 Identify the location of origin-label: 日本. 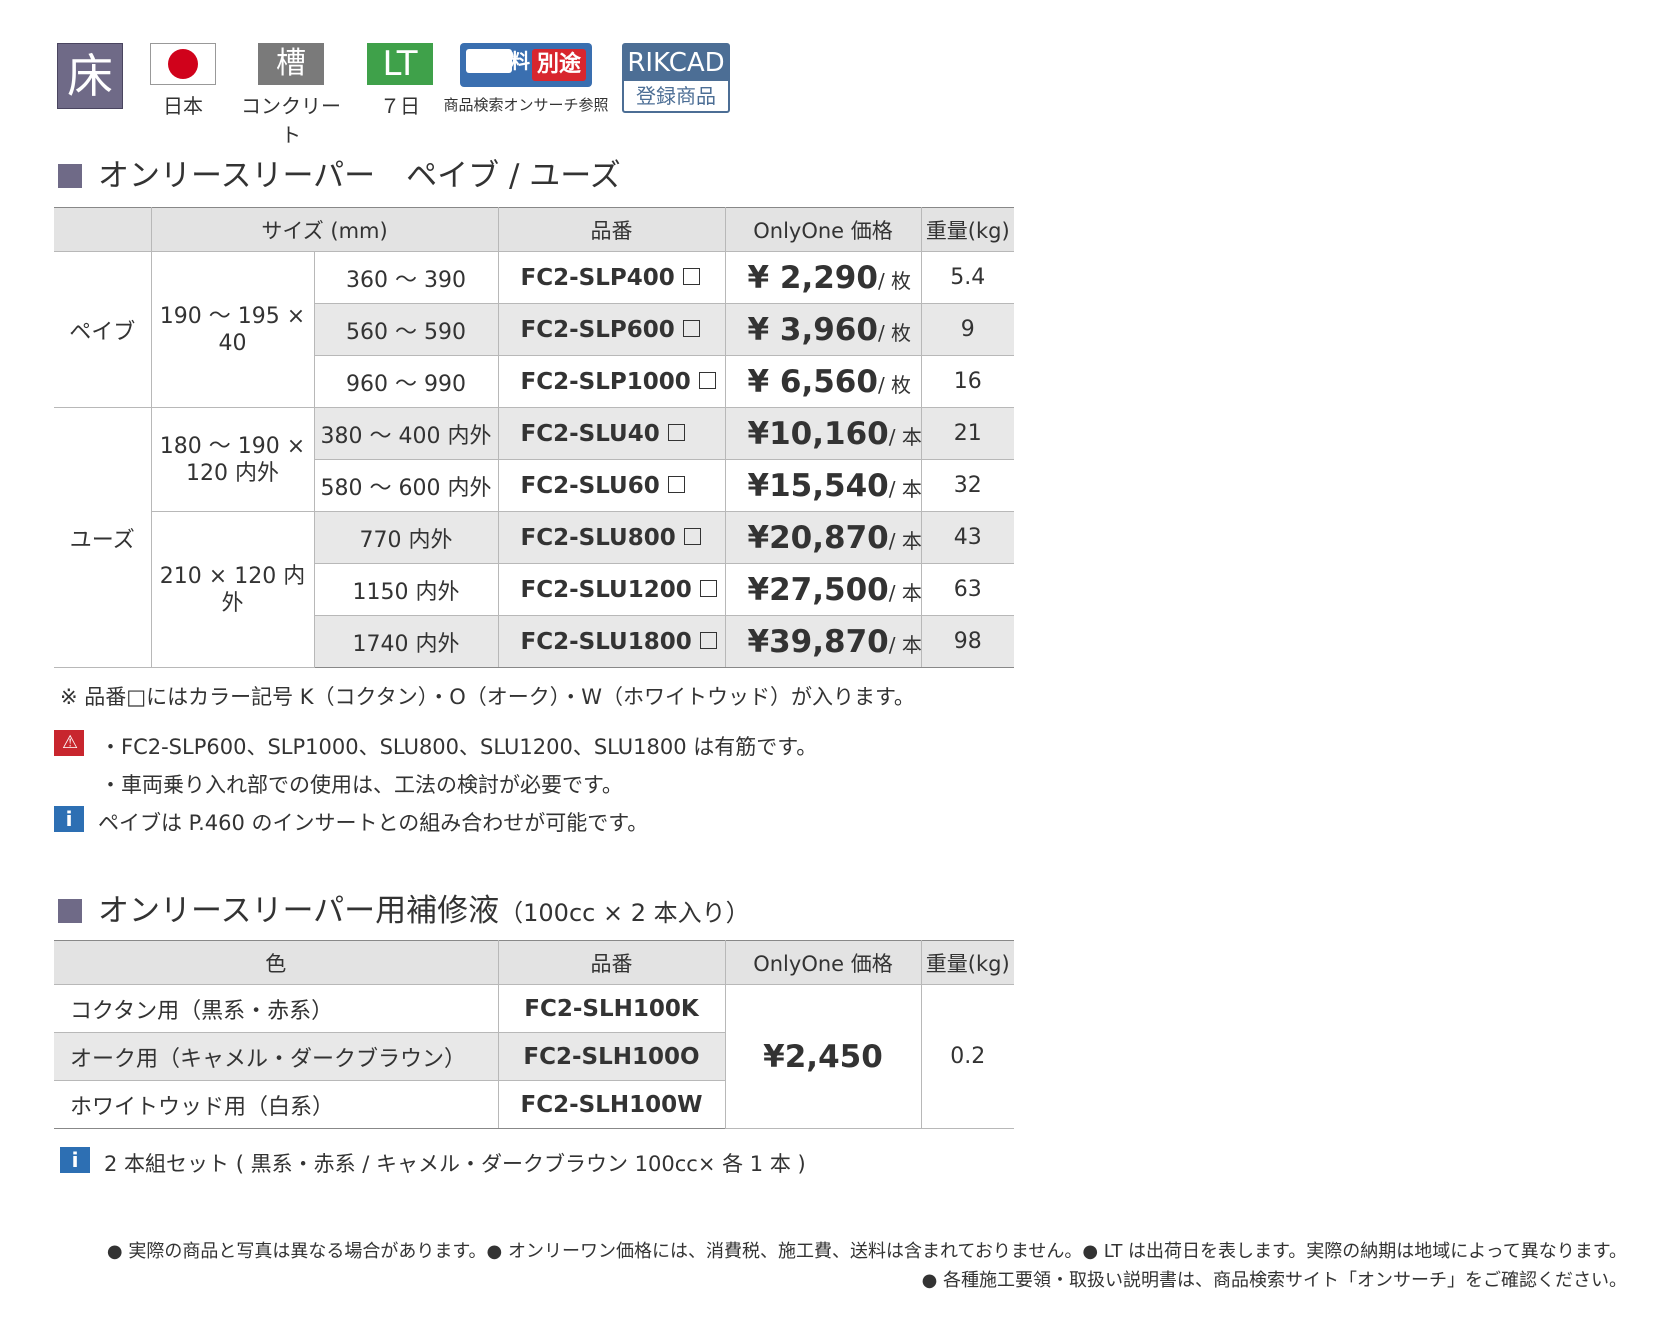
(183, 106).